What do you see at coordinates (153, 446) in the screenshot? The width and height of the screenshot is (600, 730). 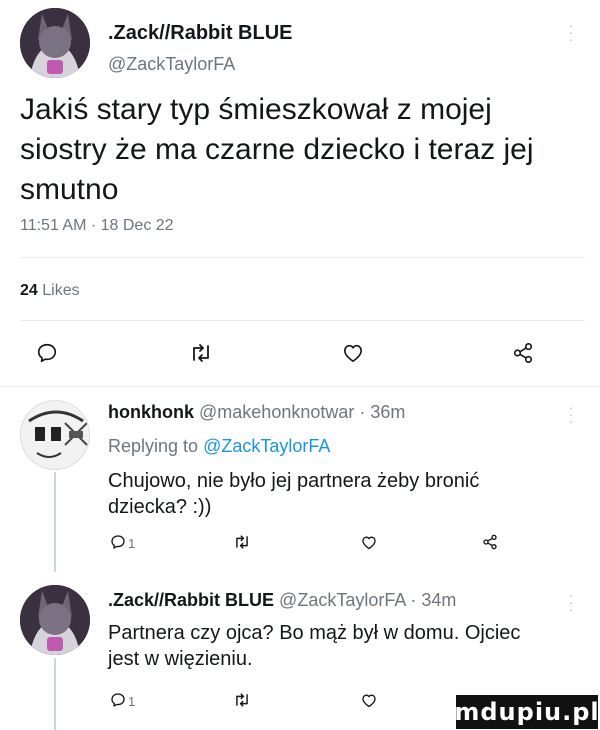 I see `replying-prefix: Replying to` at bounding box center [153, 446].